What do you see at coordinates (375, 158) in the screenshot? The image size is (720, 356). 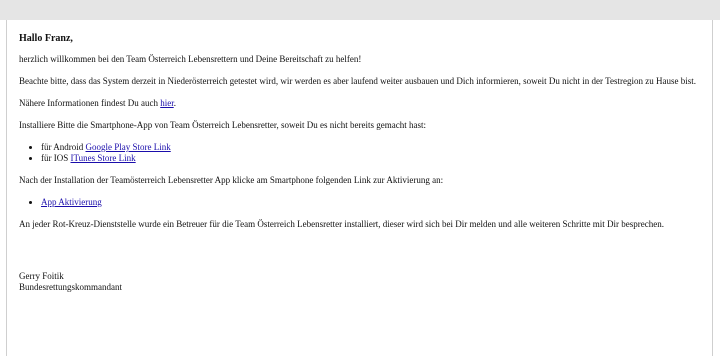 I see `list-item-ios: für IOS ITunes Store Link` at bounding box center [375, 158].